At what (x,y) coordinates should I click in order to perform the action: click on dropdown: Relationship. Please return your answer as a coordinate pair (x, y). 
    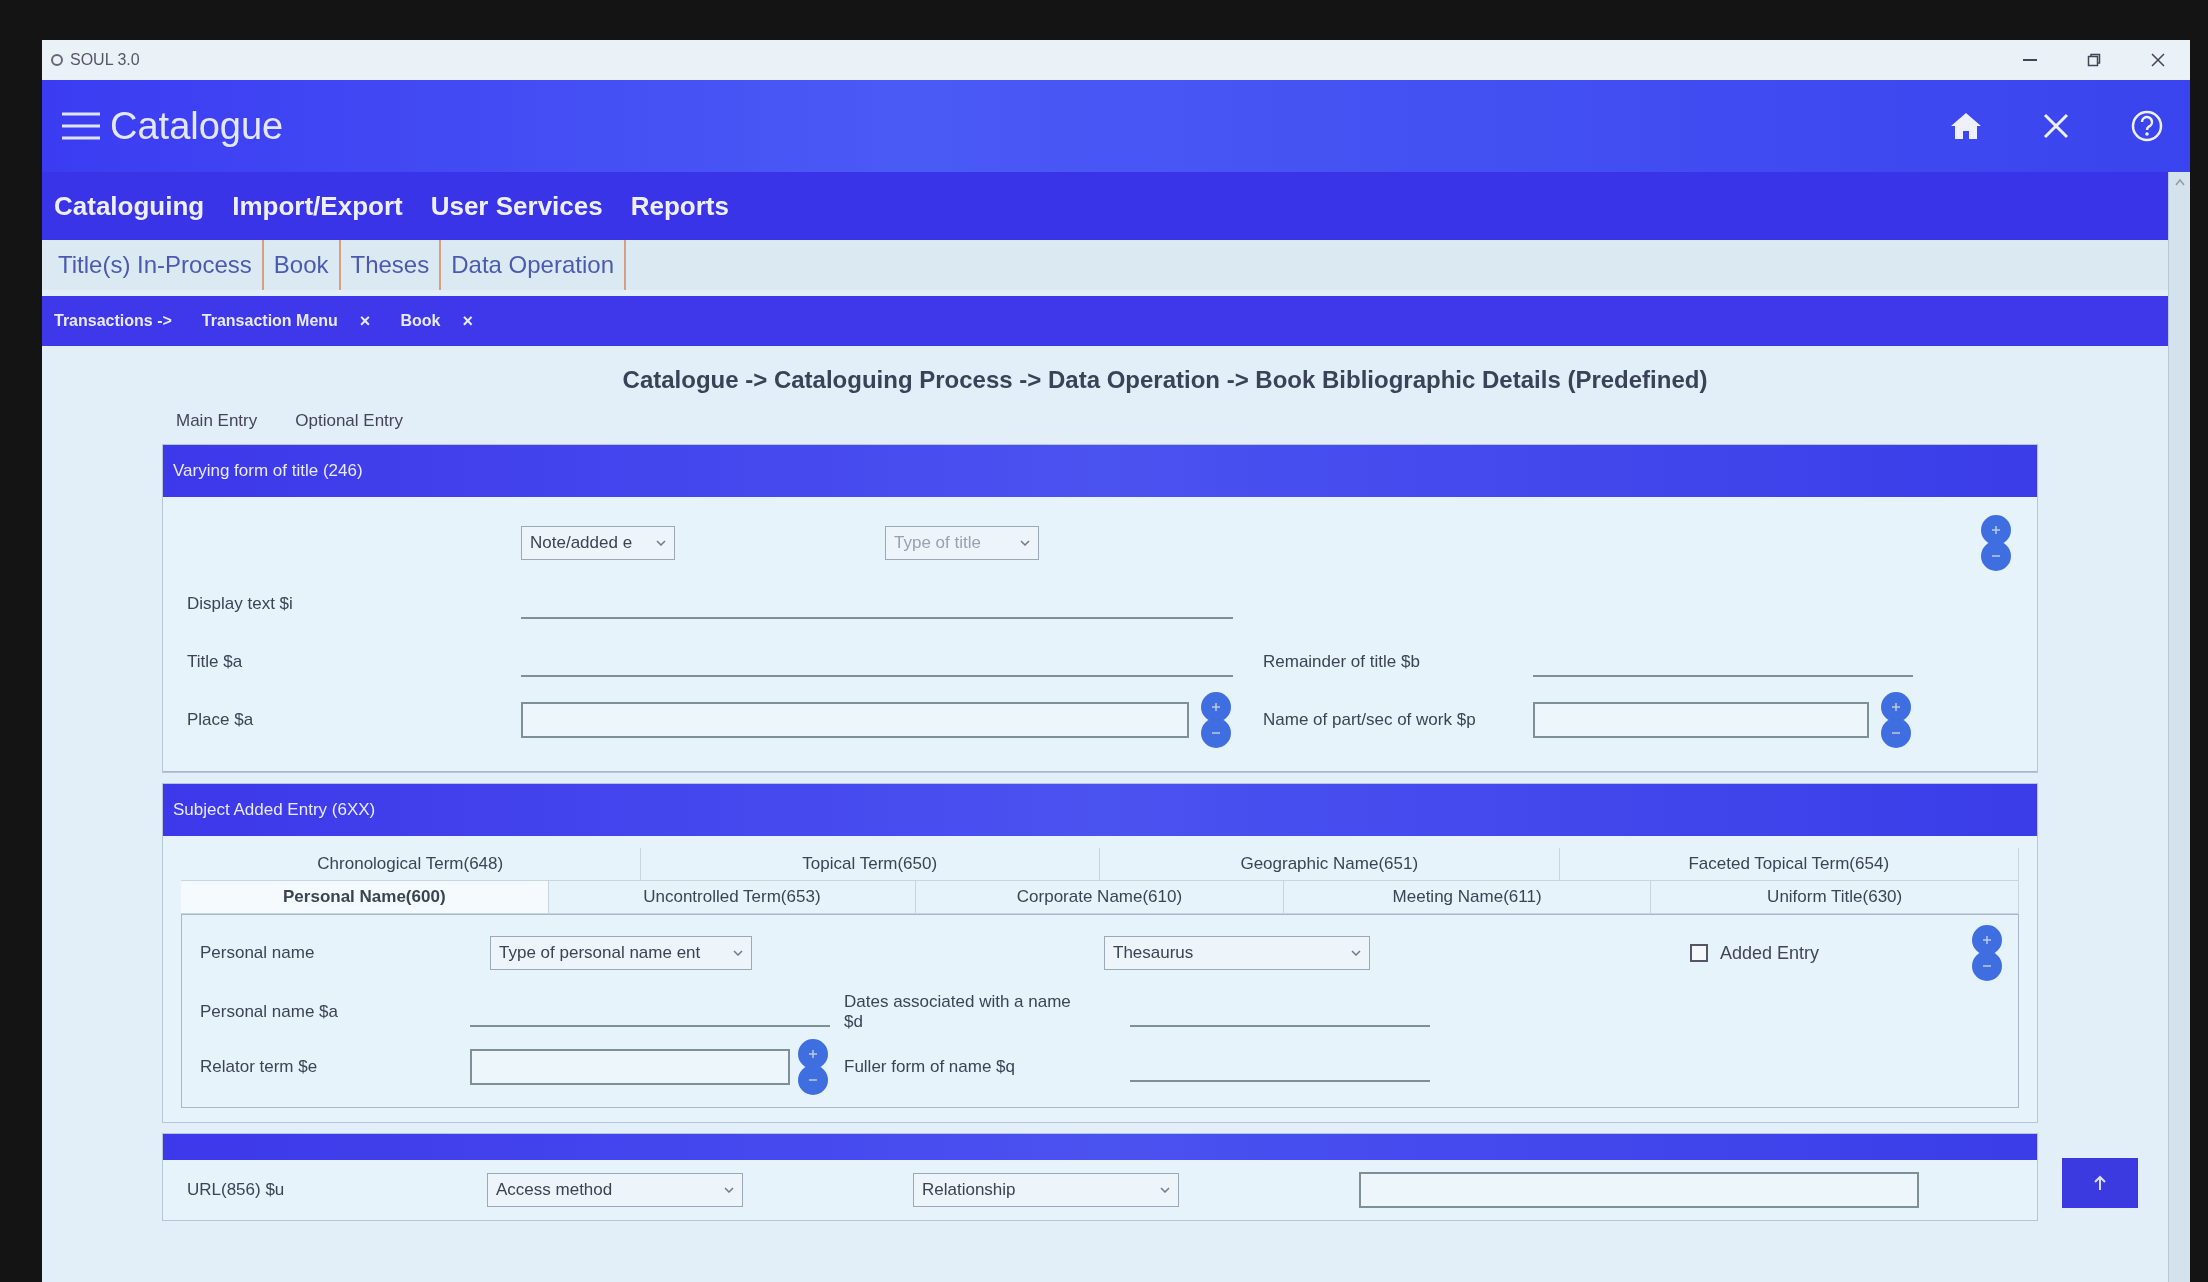
    Looking at the image, I should click on (1046, 1190).